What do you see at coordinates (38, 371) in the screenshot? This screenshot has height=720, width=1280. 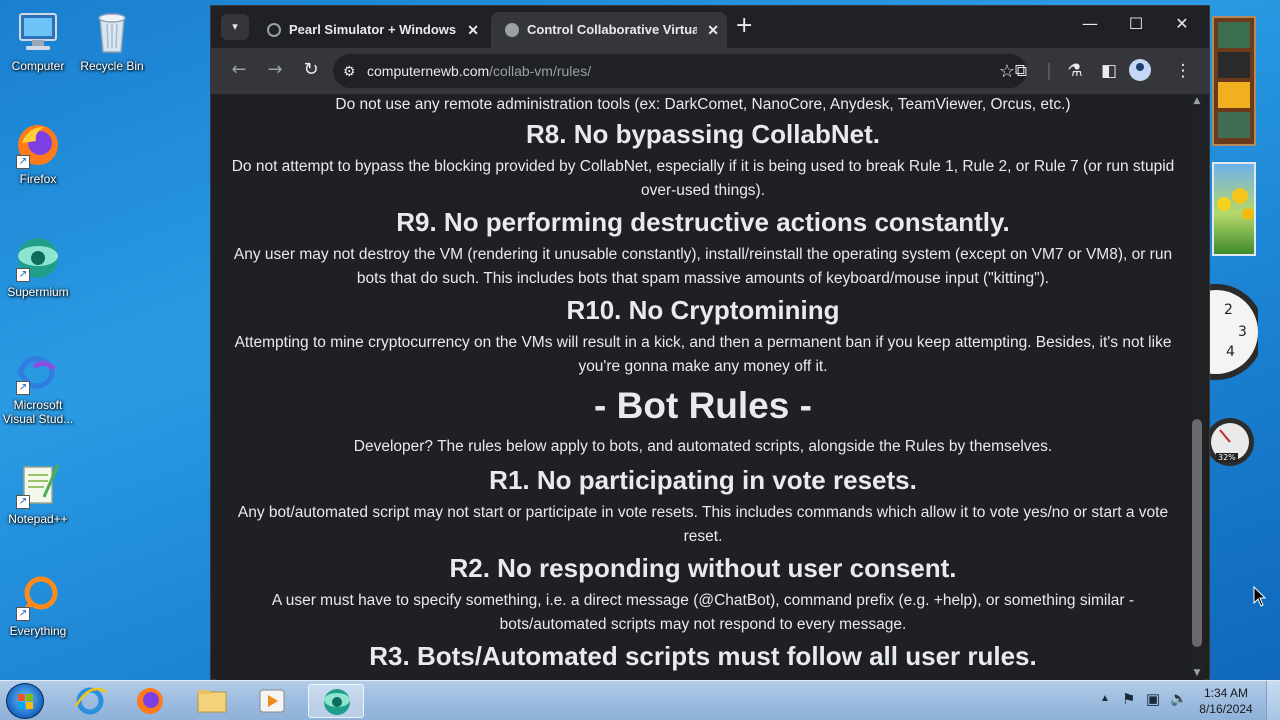 I see `visual-studio-icon: ↗` at bounding box center [38, 371].